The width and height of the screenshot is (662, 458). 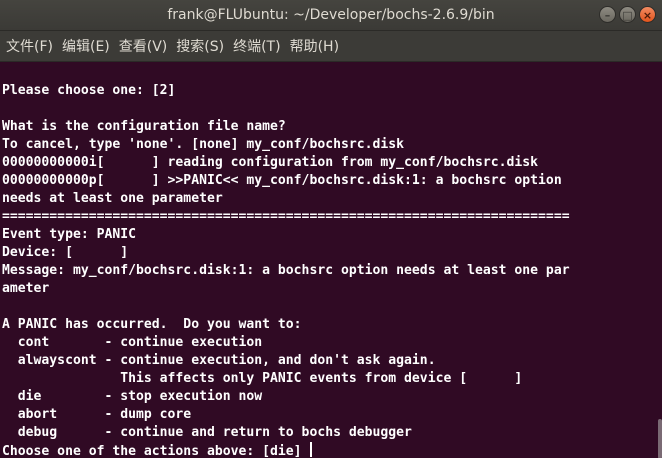 I want to click on window-controls: – □ ×, so click(x=627, y=14).